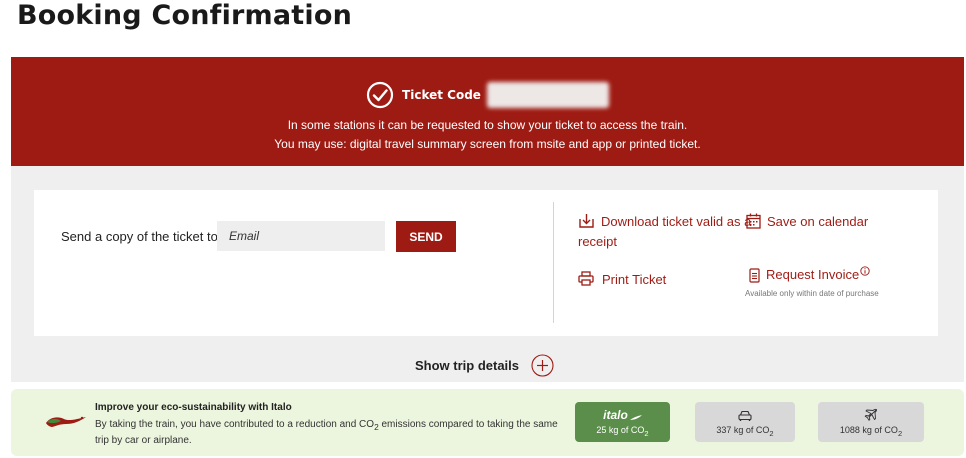  What do you see at coordinates (185, 15) in the screenshot?
I see `page-title: Booking Confirmation` at bounding box center [185, 15].